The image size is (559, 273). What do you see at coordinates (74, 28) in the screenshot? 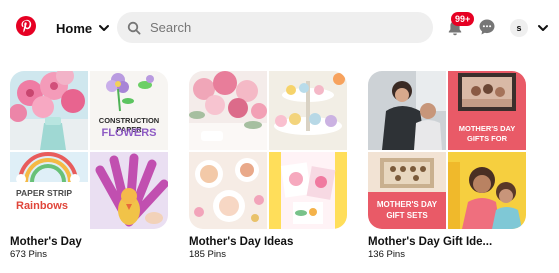
I see `home-label: Home` at bounding box center [74, 28].